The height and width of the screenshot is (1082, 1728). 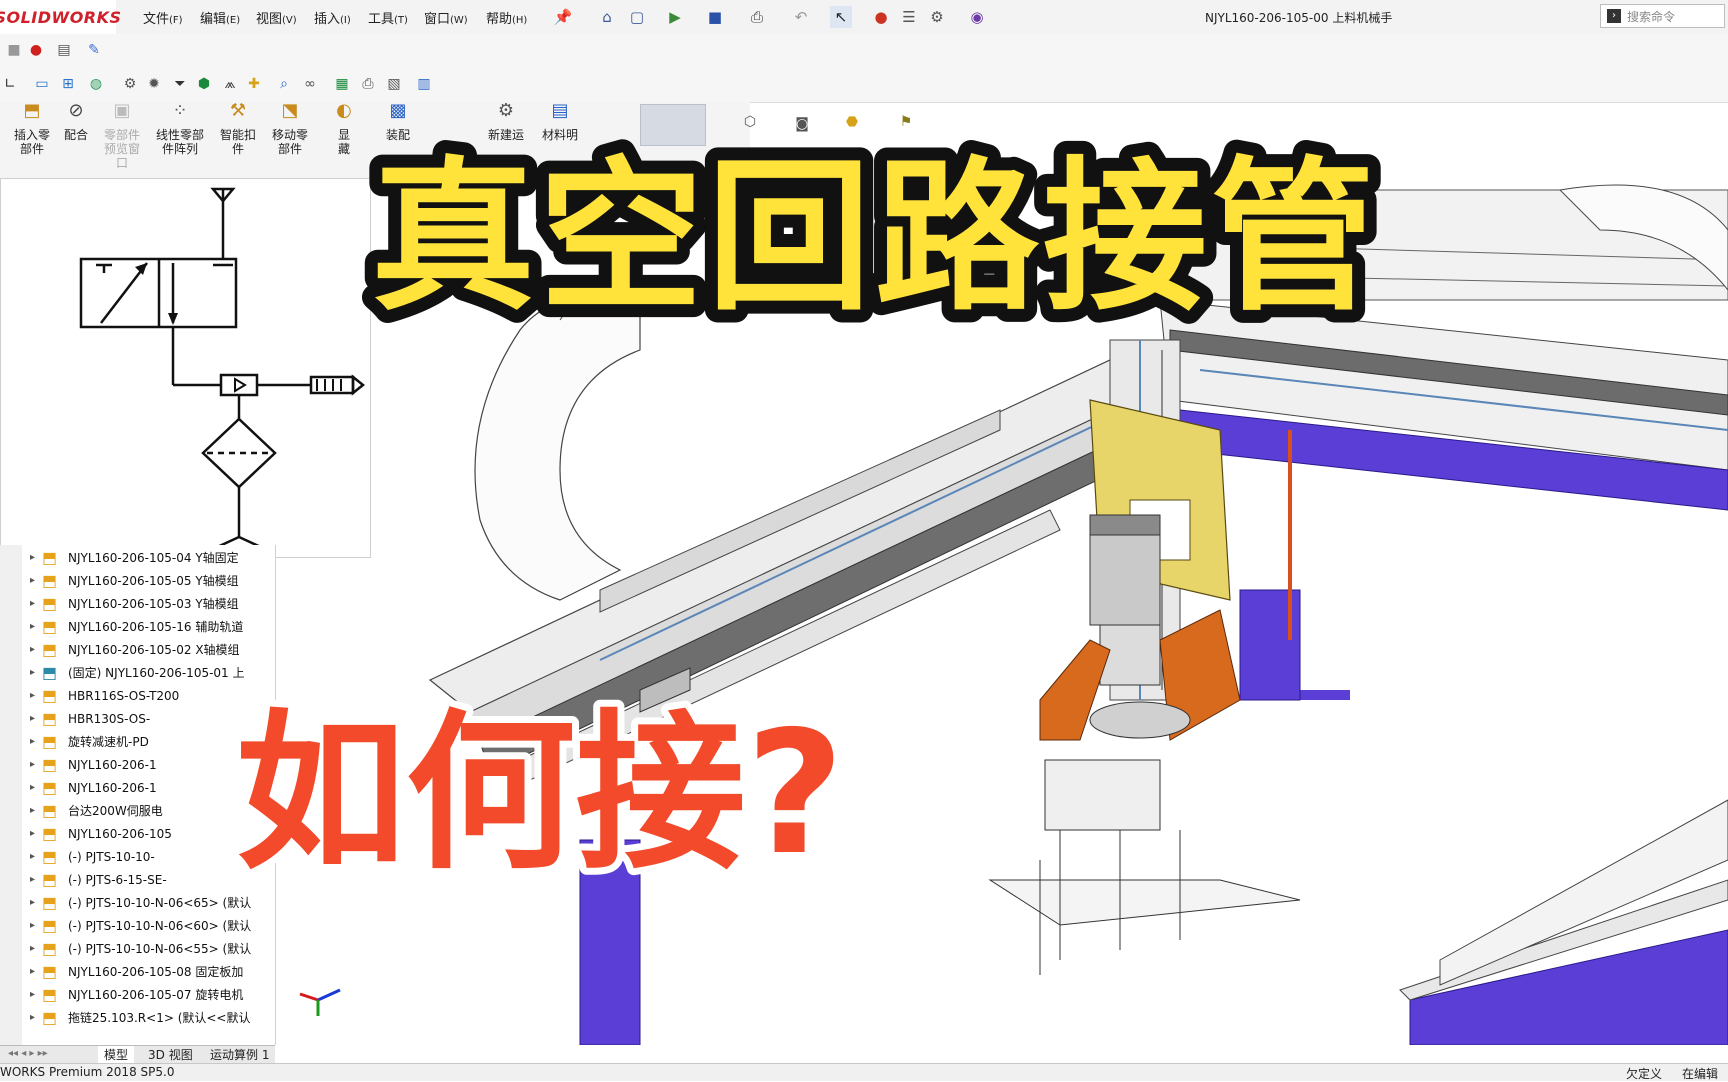 What do you see at coordinates (87, 1072) in the screenshot?
I see `status-product: WORKS Premium 2018 SP5.0` at bounding box center [87, 1072].